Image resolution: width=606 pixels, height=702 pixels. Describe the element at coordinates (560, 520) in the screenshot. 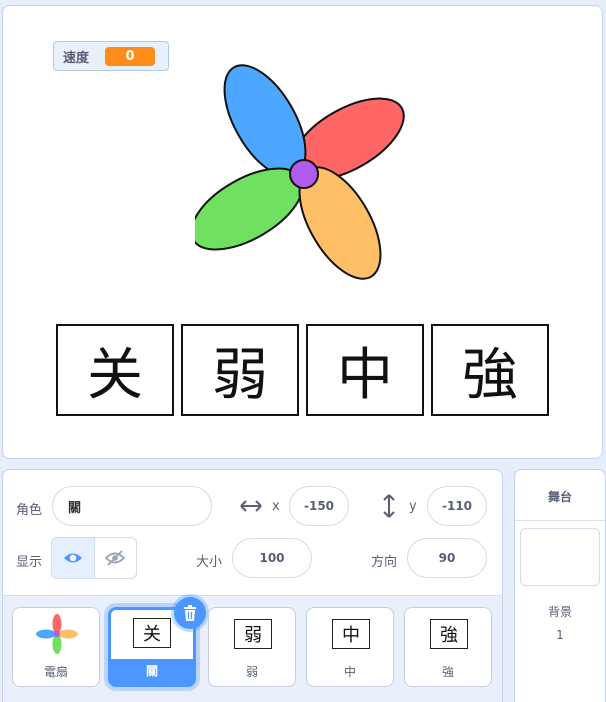

I see `divider` at that location.